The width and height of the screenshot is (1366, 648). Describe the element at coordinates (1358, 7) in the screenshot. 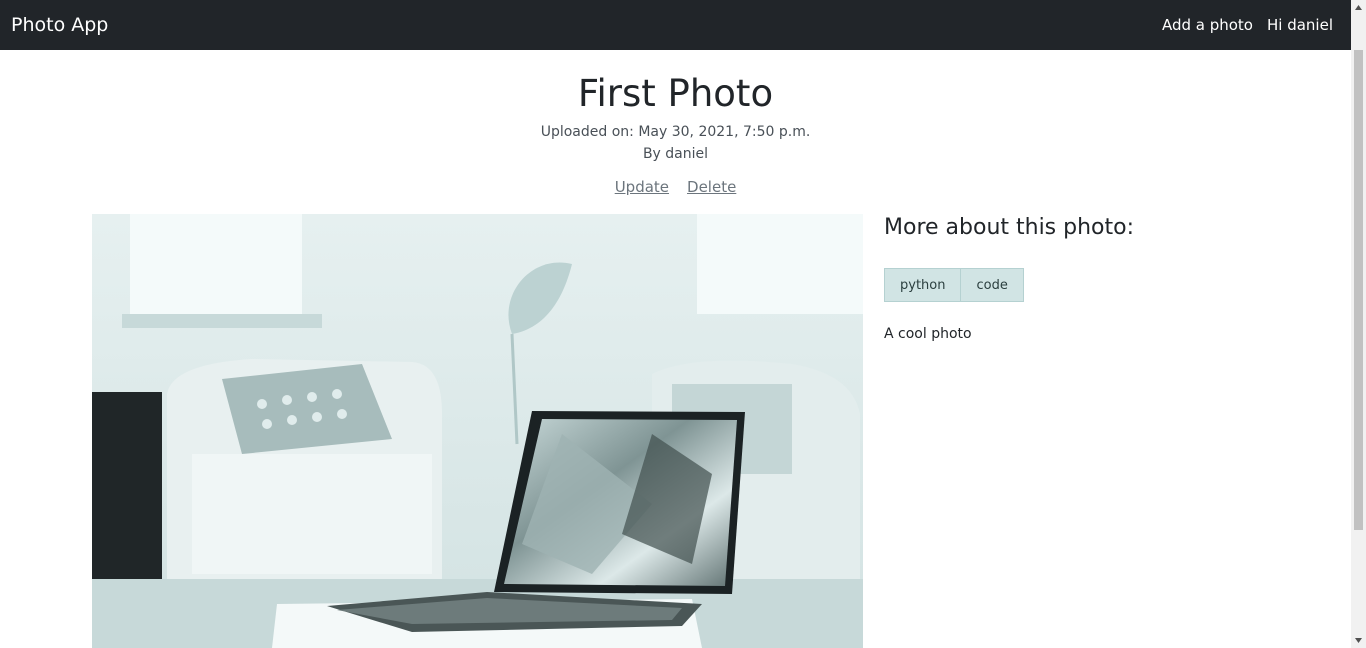

I see `scroll-up-icon` at that location.